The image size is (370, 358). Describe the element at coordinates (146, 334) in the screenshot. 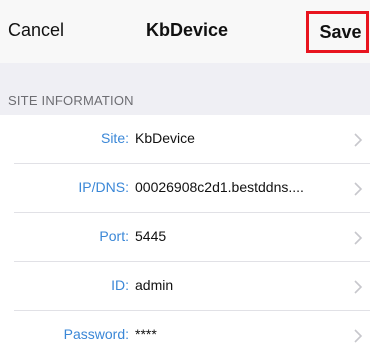

I see `password-value: ****` at that location.